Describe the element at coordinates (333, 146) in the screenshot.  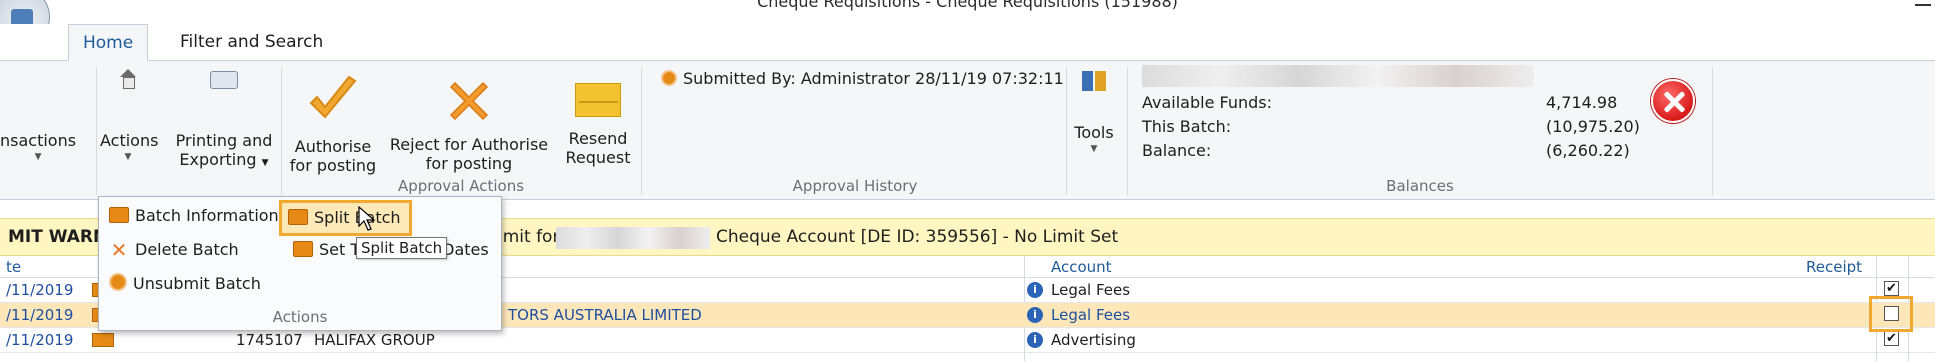
I see `authorise-label-line1: Authorise` at that location.